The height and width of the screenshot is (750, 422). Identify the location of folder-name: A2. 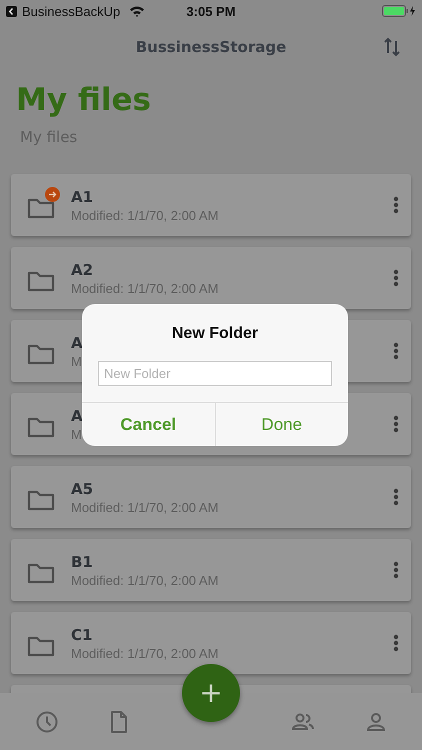
(82, 269).